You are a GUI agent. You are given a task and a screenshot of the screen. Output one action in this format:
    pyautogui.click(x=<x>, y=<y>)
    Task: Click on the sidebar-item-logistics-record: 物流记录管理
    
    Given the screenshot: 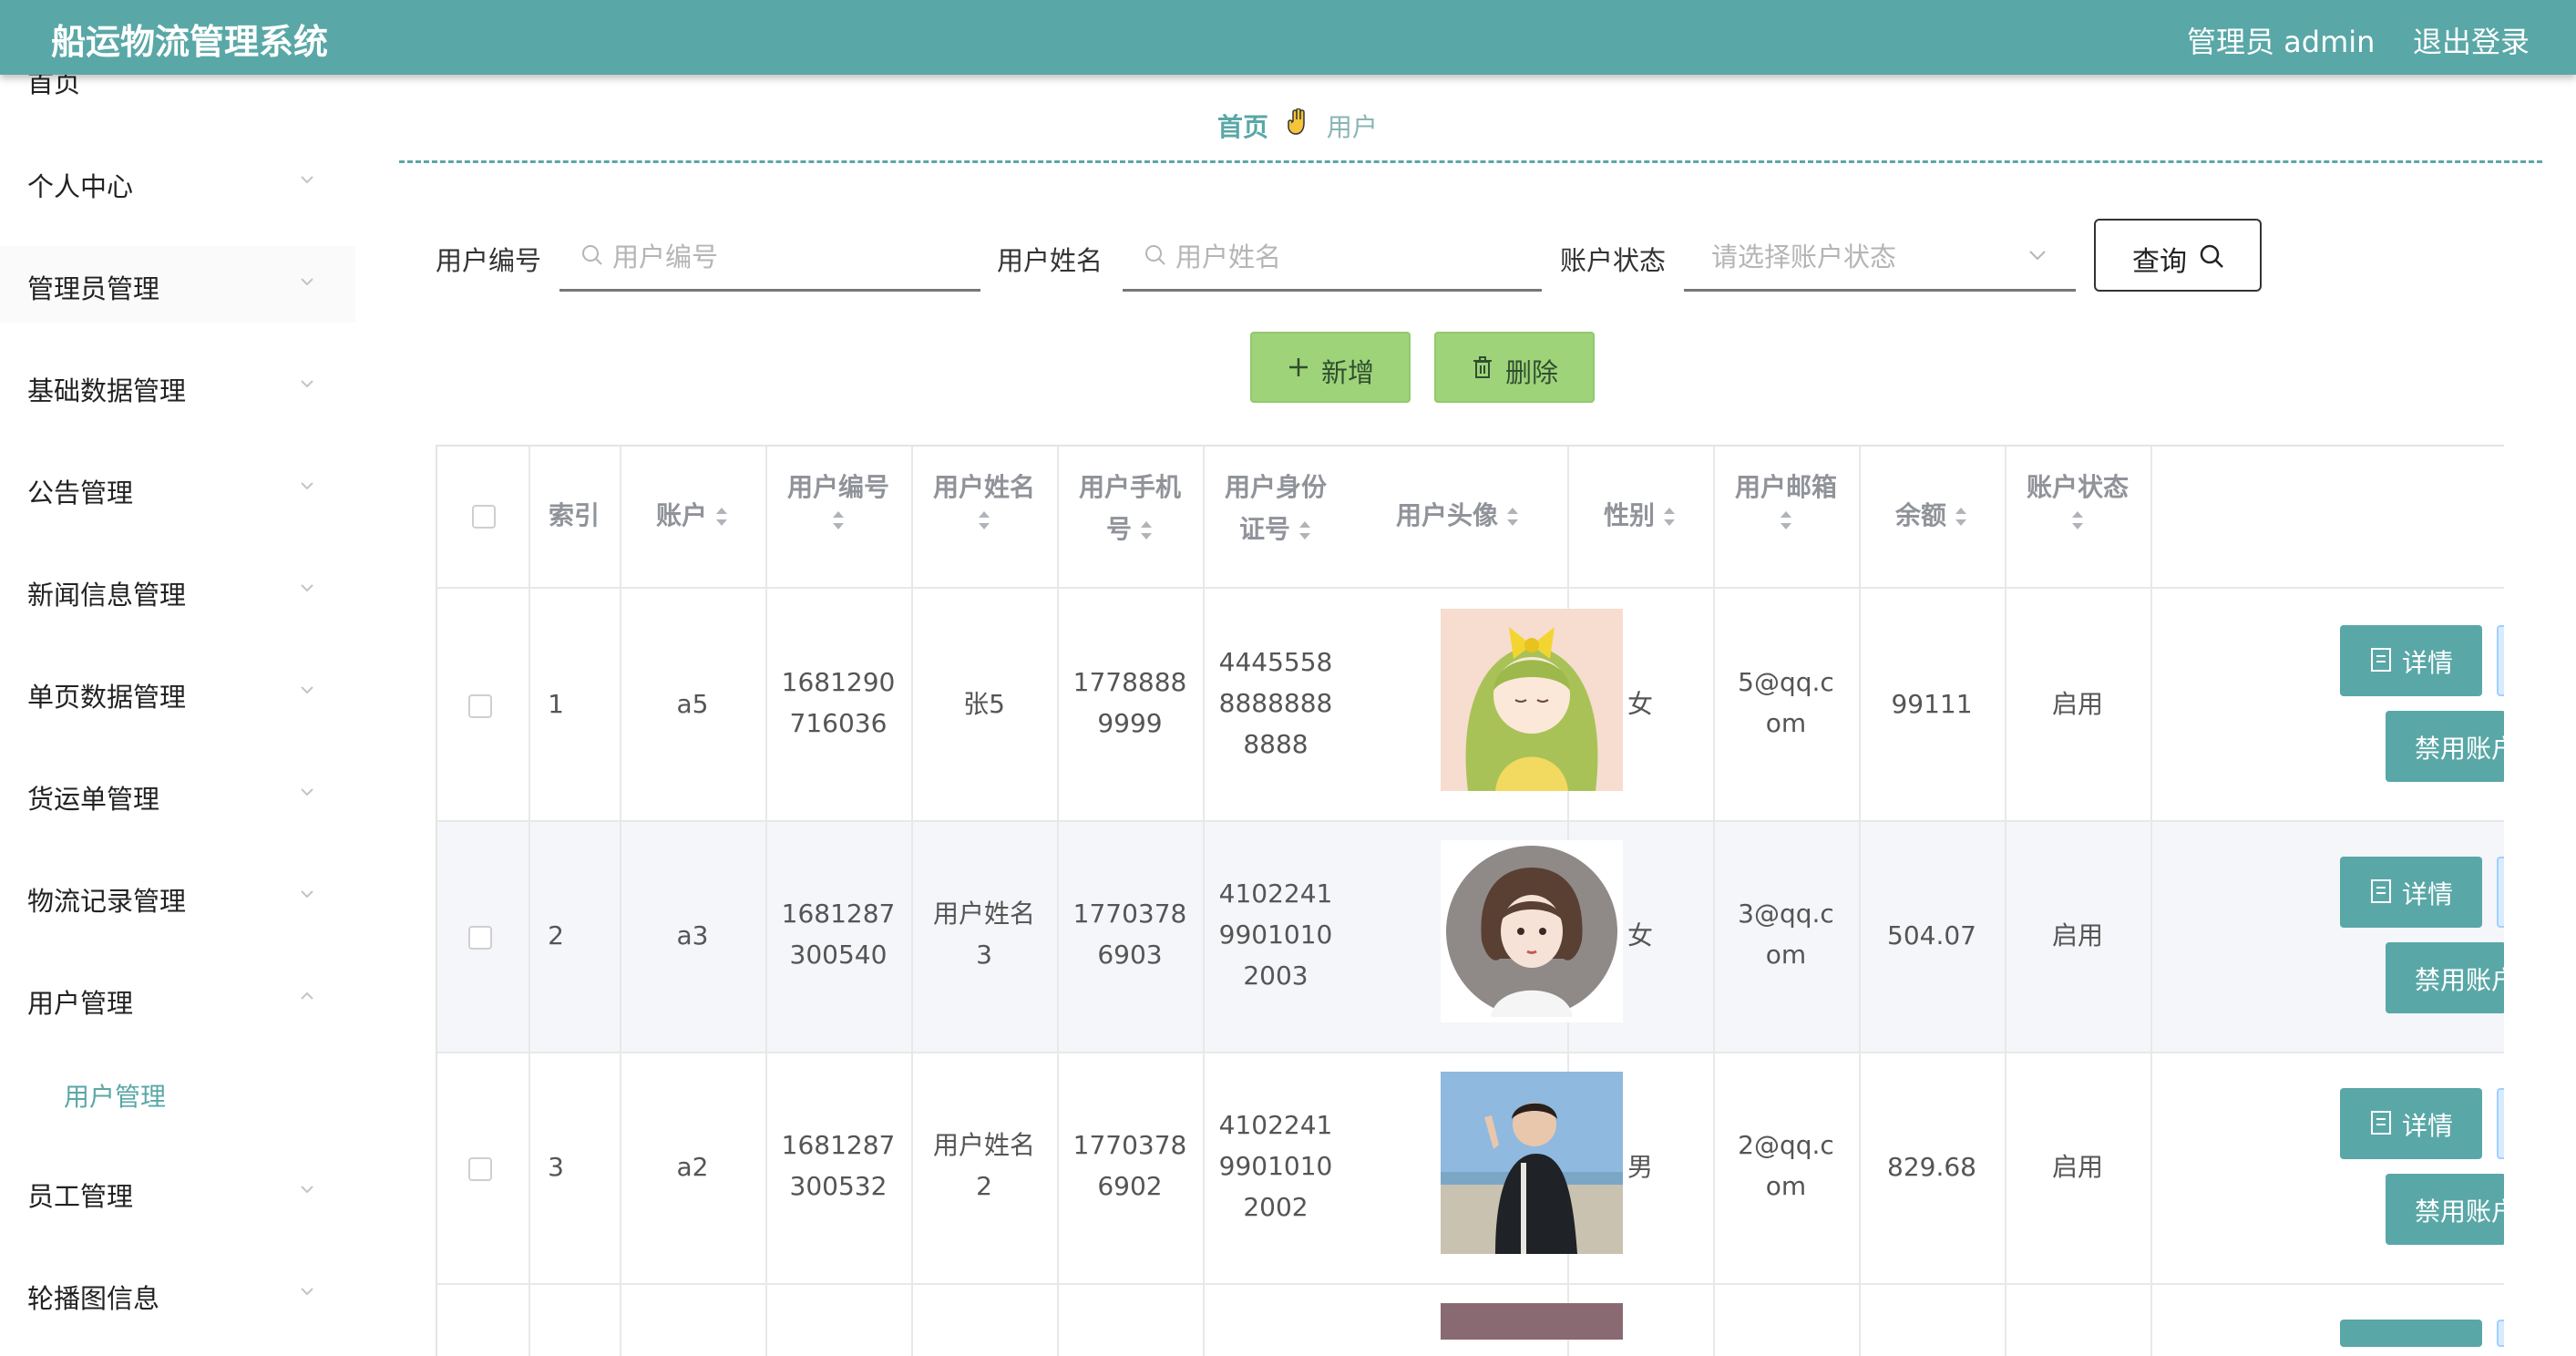 What is the action you would take?
    pyautogui.click(x=178, y=896)
    